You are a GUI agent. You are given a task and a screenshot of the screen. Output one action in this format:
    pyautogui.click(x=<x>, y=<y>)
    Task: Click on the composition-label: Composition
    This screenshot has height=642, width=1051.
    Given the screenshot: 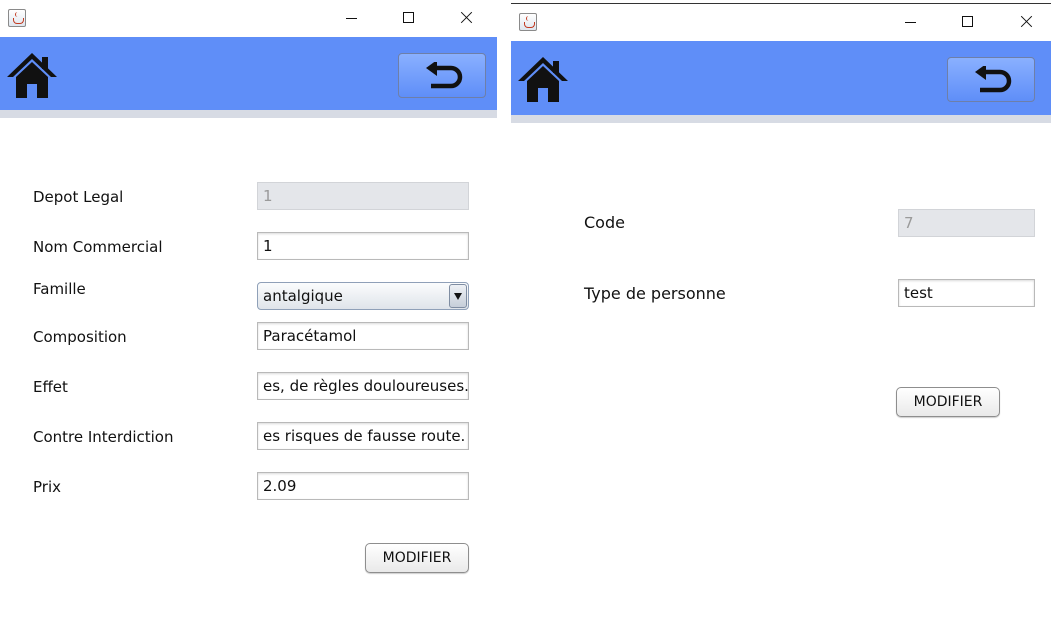 What is the action you would take?
    pyautogui.click(x=80, y=337)
    